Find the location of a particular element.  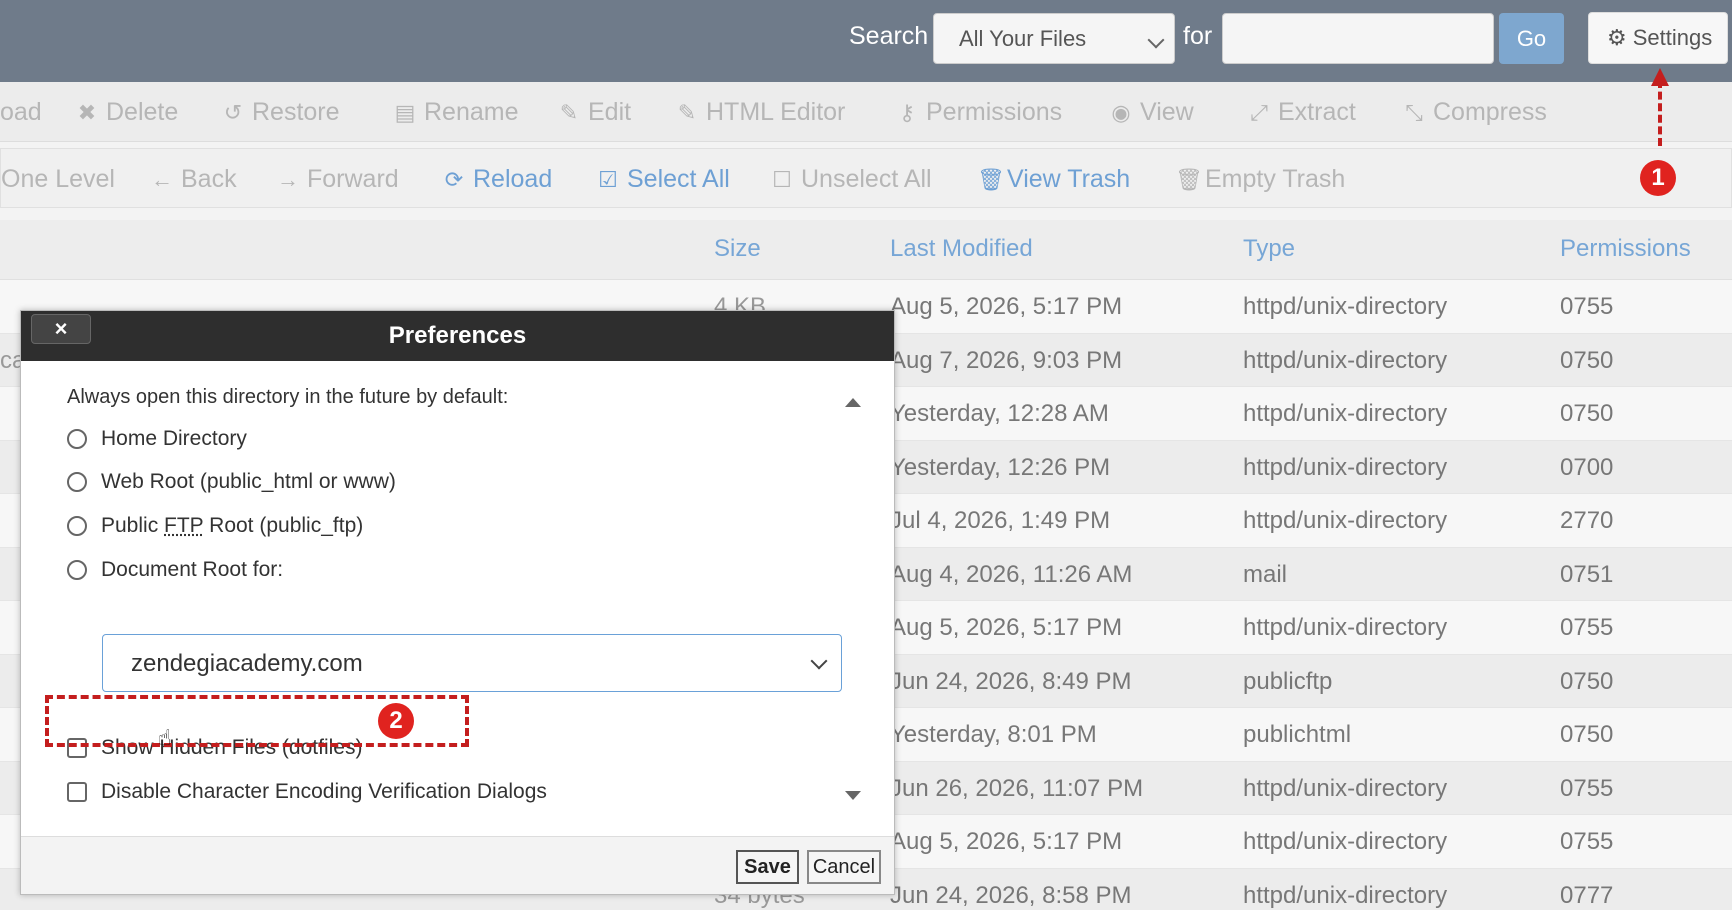

back-icon: ← is located at coordinates (162, 179).